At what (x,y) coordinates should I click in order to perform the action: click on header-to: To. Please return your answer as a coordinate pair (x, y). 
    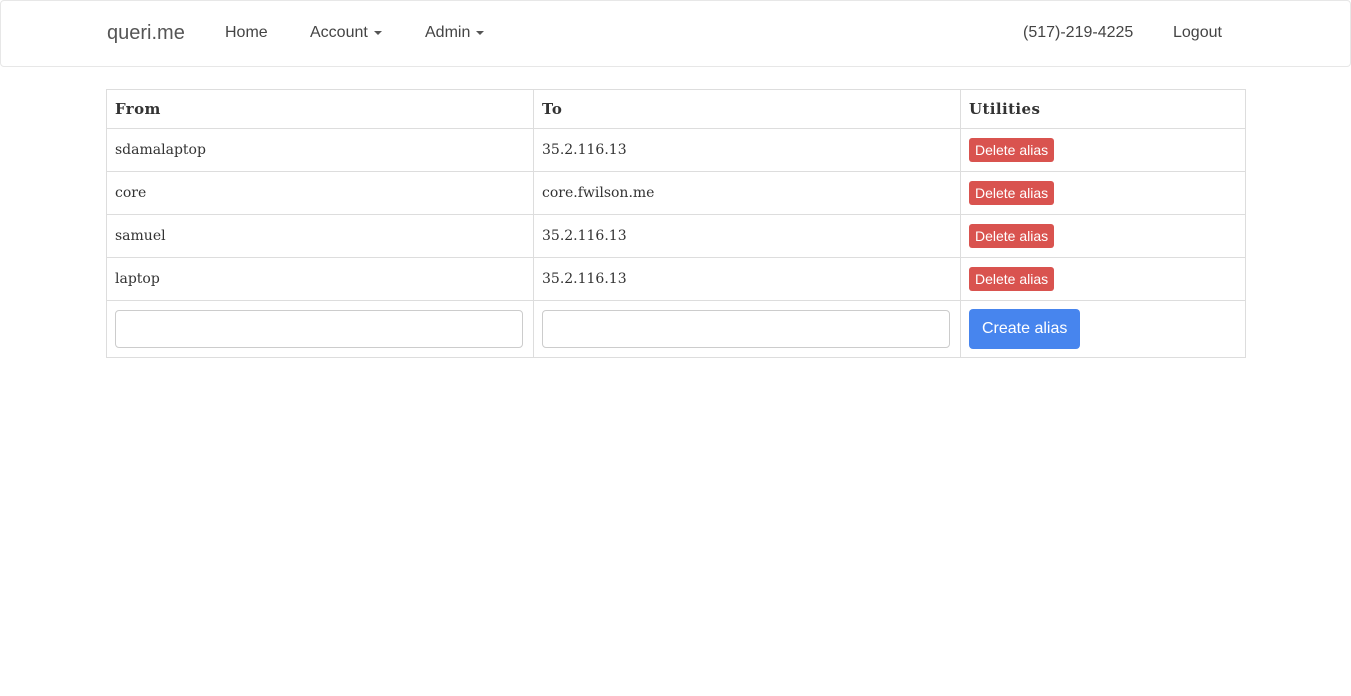
    Looking at the image, I should click on (747, 109).